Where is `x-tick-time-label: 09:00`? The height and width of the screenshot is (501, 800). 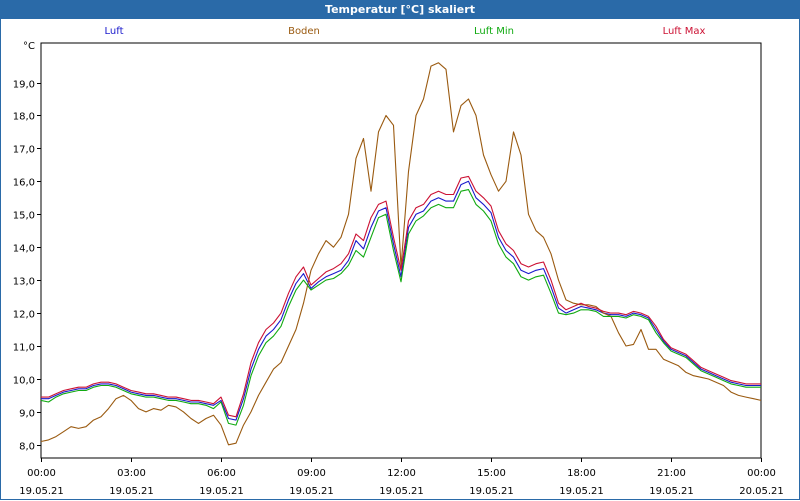 x-tick-time-label: 09:00 is located at coordinates (311, 473).